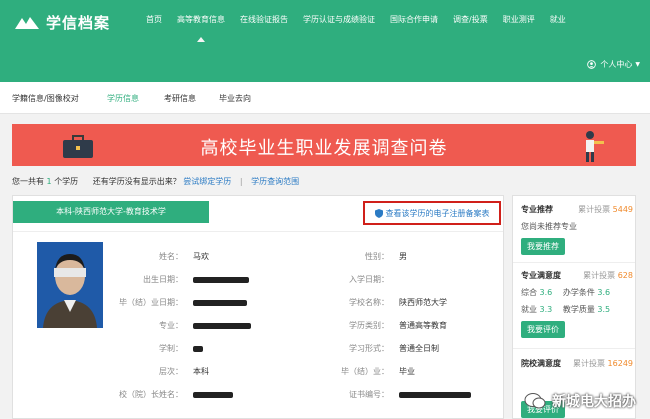 The image size is (650, 419). Describe the element at coordinates (171, 371) in the screenshot. I see `field-label: 层次：` at that location.